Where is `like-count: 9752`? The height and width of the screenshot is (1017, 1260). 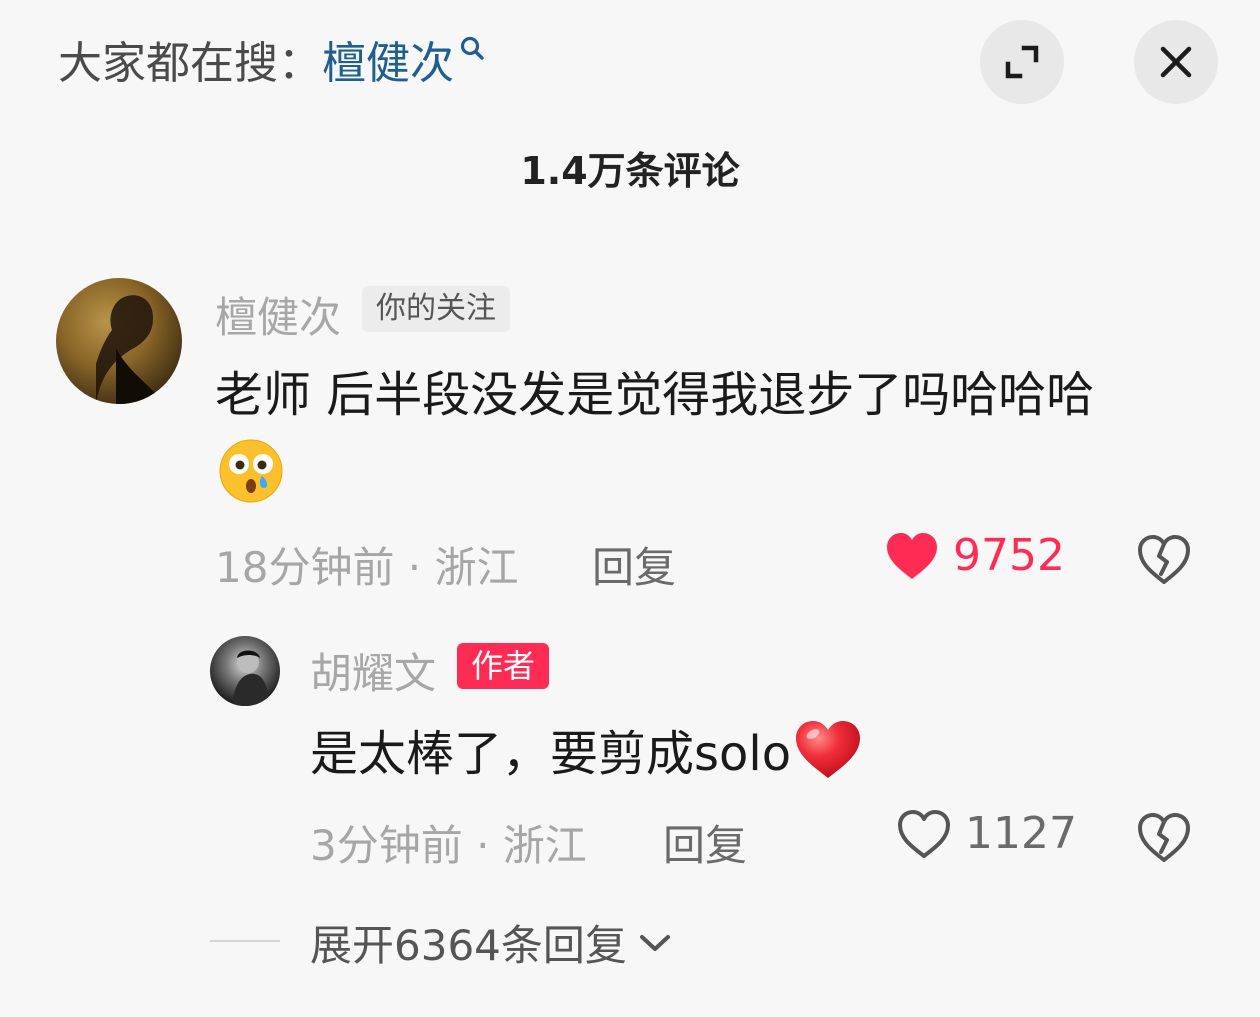
like-count: 9752 is located at coordinates (1009, 555).